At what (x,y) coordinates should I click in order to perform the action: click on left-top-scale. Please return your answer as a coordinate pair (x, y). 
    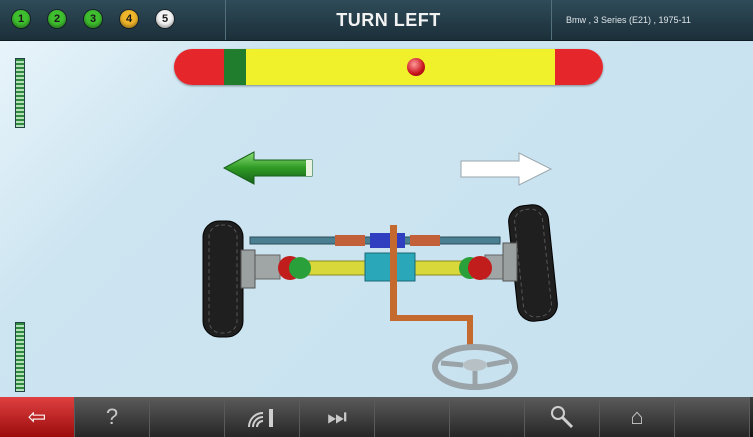
    Looking at the image, I should click on (20, 93).